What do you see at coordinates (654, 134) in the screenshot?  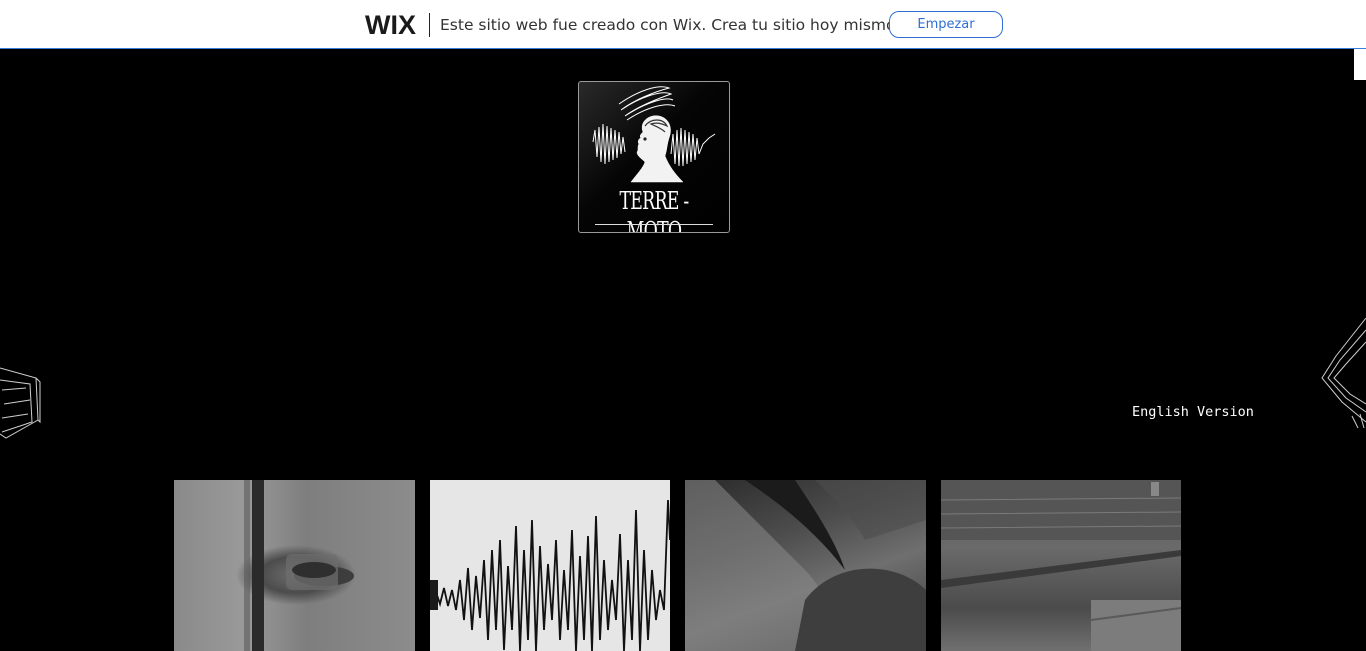 I see `head-illustration-icon` at bounding box center [654, 134].